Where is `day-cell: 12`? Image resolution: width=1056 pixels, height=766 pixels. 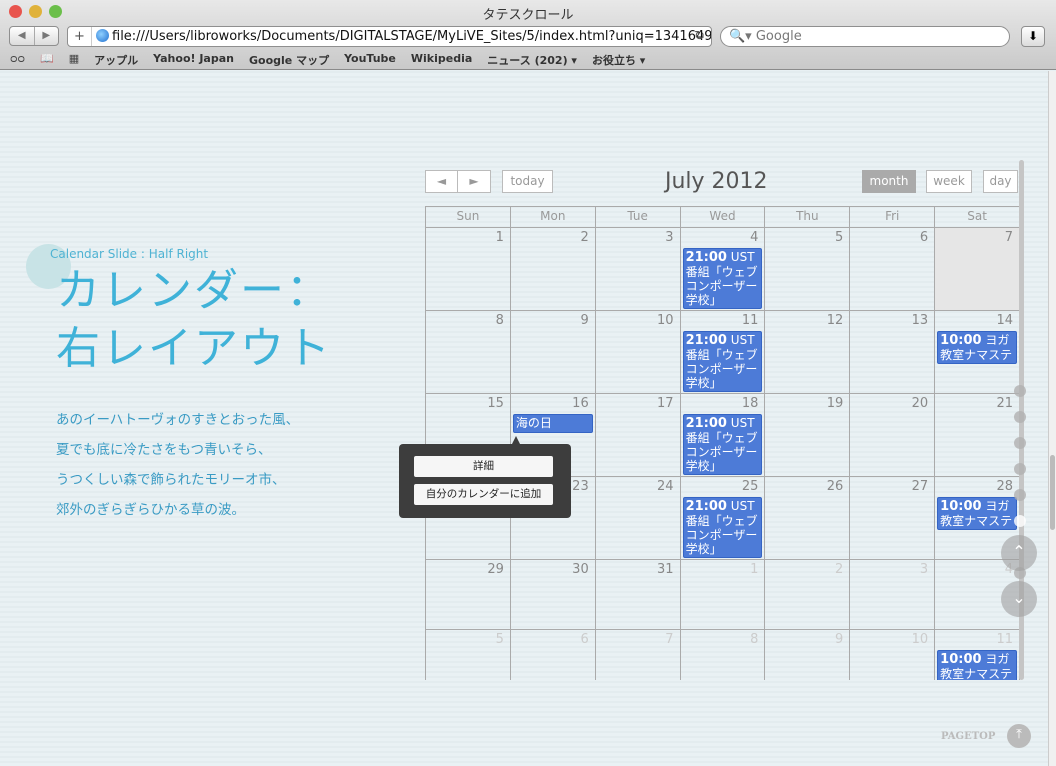 day-cell: 12 is located at coordinates (806, 352).